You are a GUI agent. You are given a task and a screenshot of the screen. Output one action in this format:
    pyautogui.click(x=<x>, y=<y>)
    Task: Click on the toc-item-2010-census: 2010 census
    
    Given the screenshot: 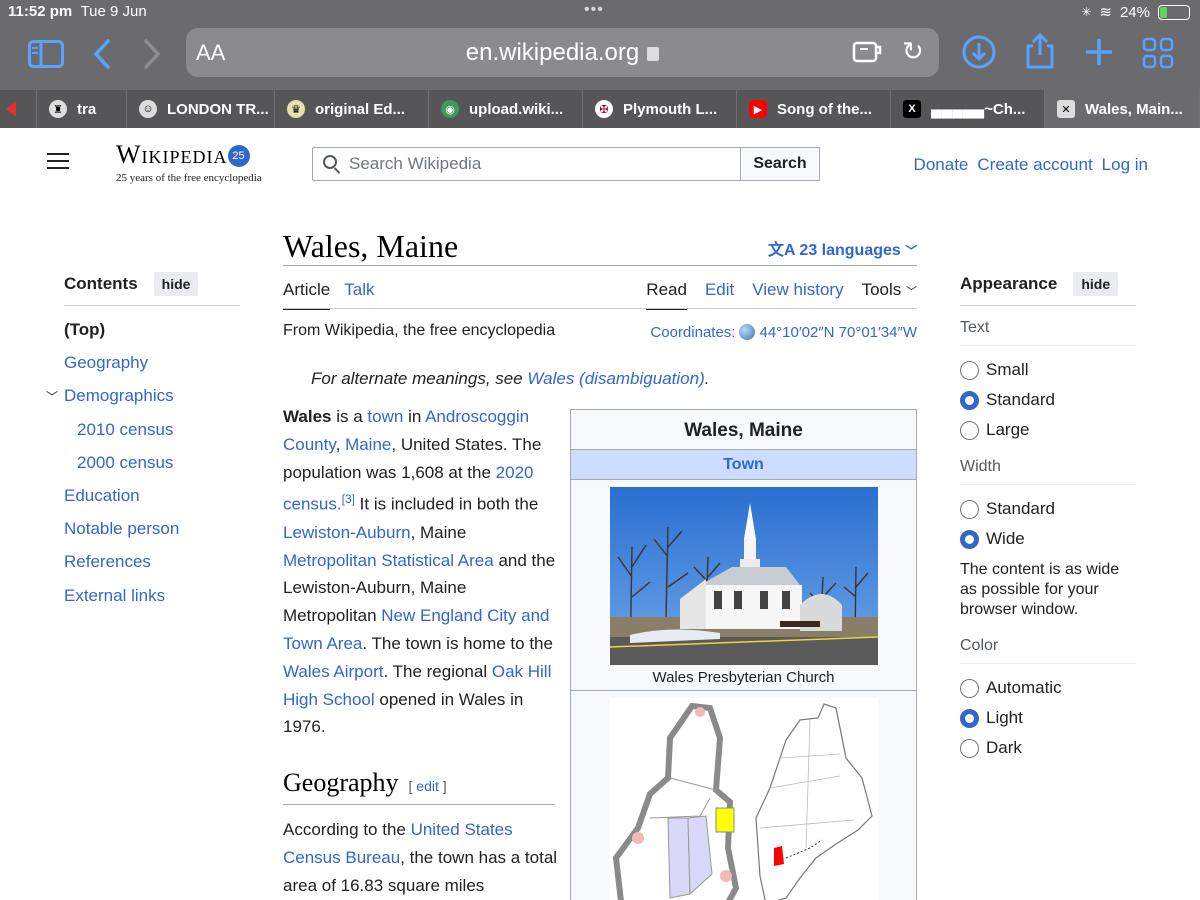 What is the action you would take?
    pyautogui.click(x=152, y=434)
    